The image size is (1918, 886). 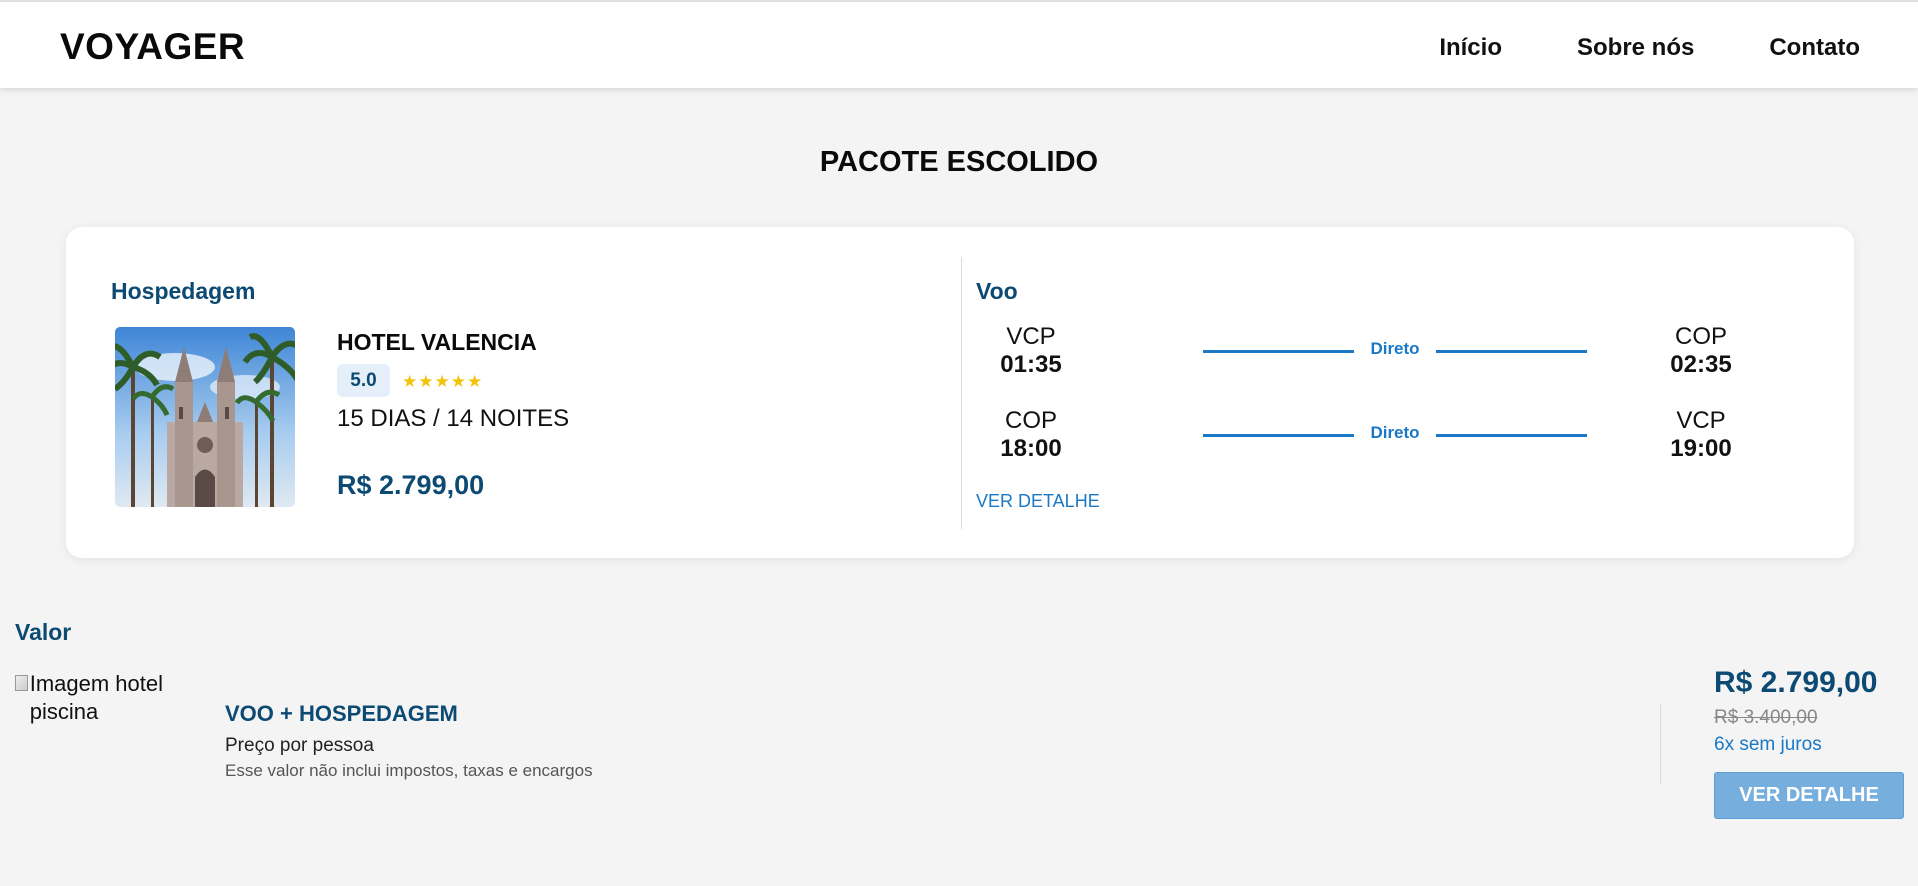 What do you see at coordinates (1470, 48) in the screenshot?
I see `nav-link-inicio: Início` at bounding box center [1470, 48].